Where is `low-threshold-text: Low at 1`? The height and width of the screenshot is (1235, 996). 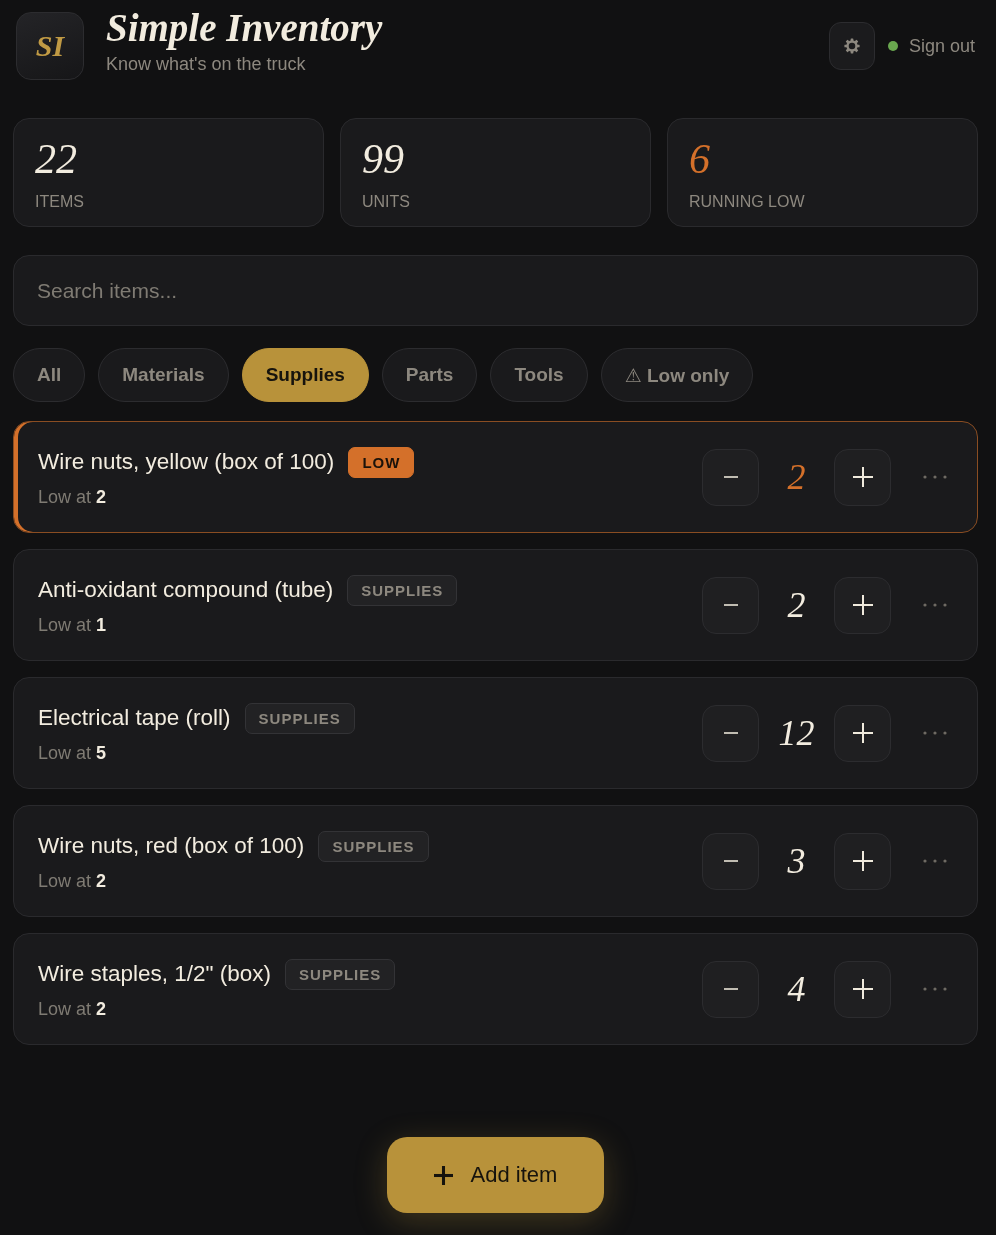
low-threshold-text: Low at 1 is located at coordinates (73, 625).